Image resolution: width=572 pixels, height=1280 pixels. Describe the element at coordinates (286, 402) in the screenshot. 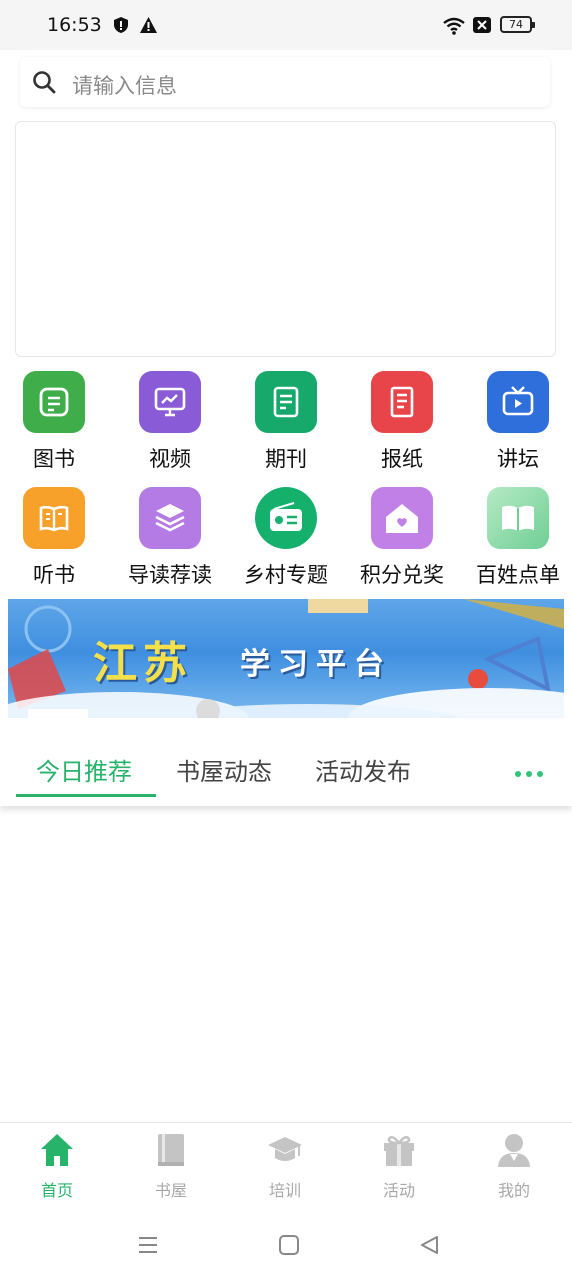

I see `journal-icon` at that location.